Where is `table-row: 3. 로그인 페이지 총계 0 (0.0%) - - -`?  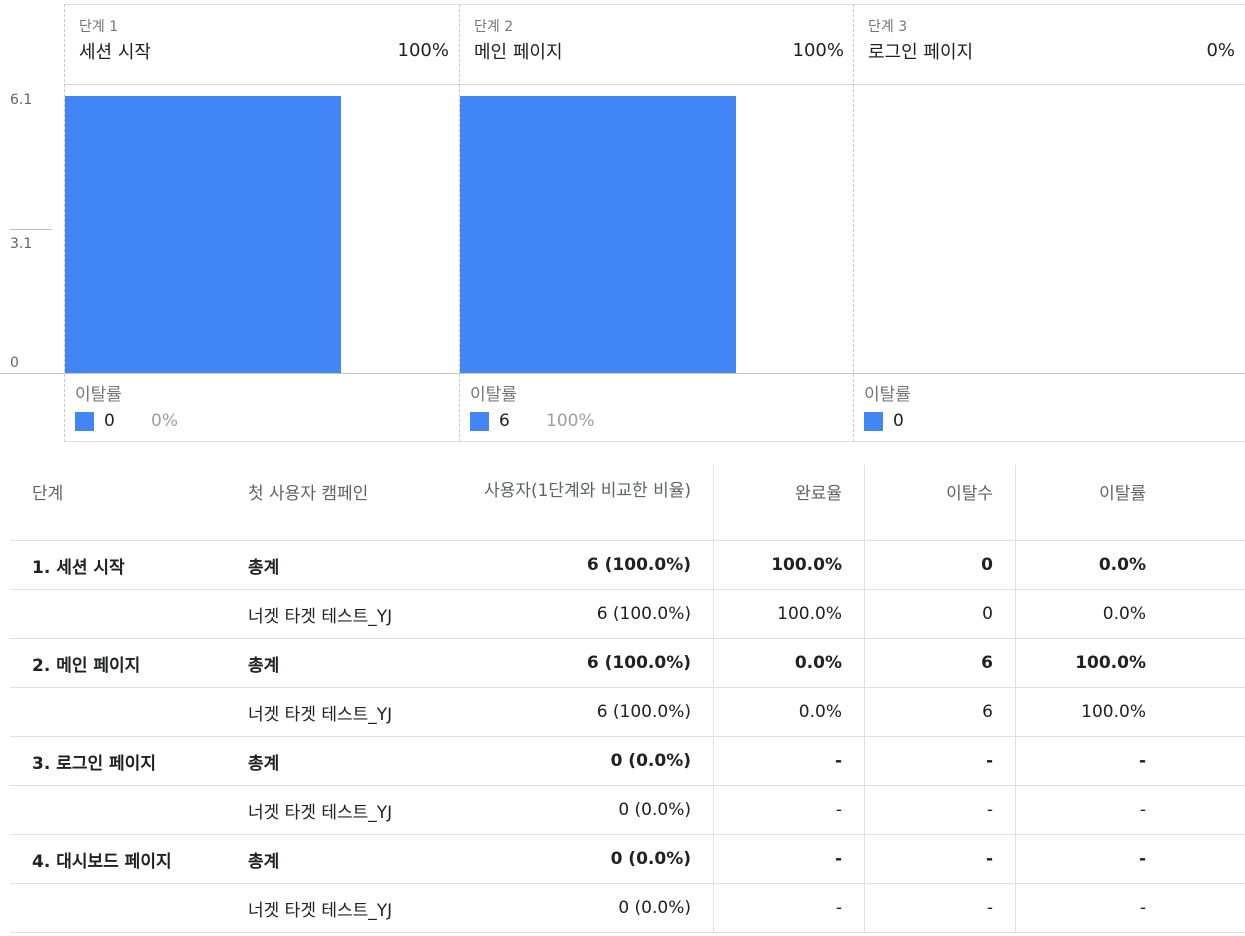
table-row: 3. 로그인 페이지 총계 0 (0.0%) - - - is located at coordinates (627, 761).